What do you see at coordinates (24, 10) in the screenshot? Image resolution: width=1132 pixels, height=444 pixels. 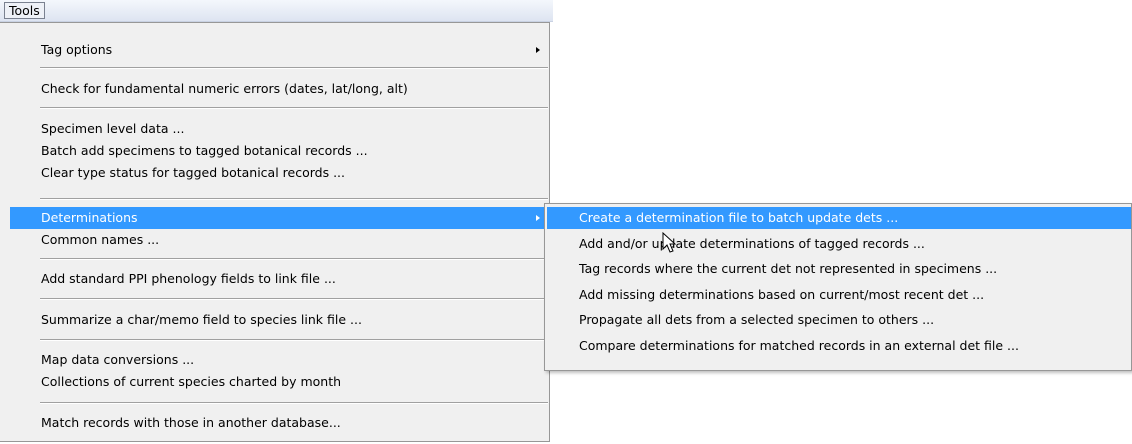 I see `menu-tools: Tools` at bounding box center [24, 10].